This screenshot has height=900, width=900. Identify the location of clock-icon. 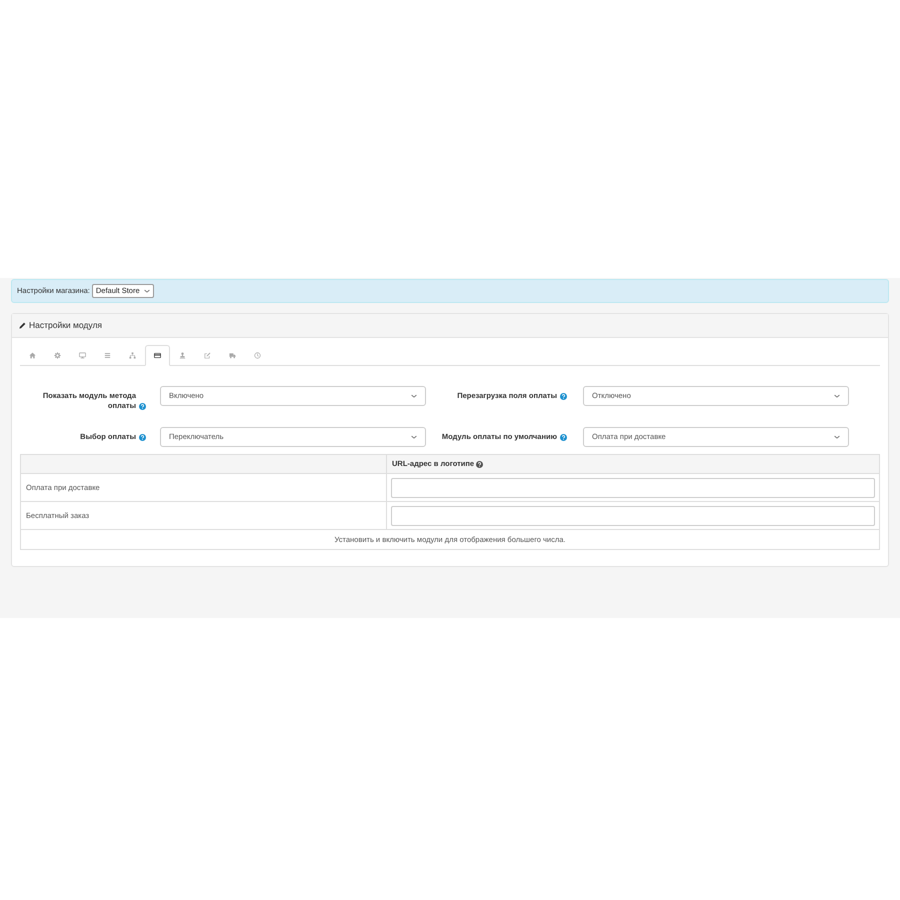
(257, 355).